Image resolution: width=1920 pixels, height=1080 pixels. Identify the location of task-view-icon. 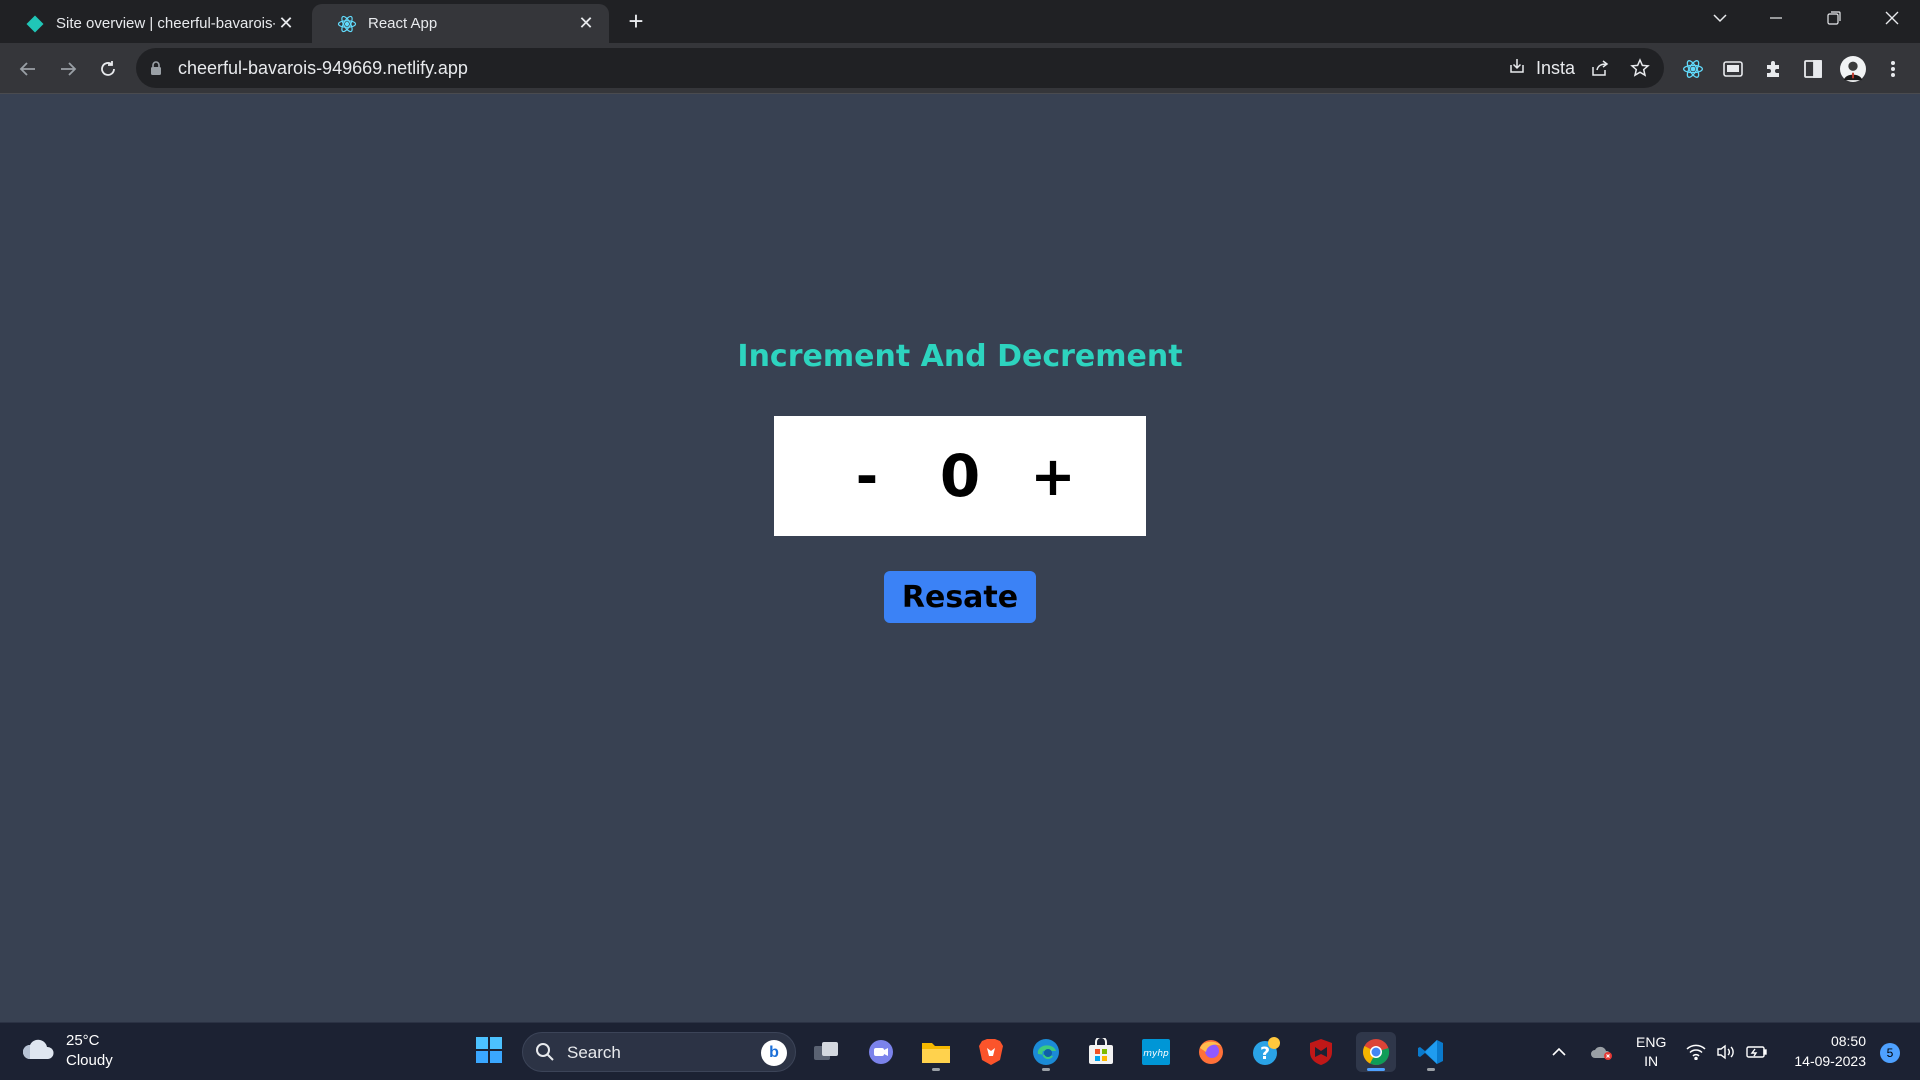
(826, 1052).